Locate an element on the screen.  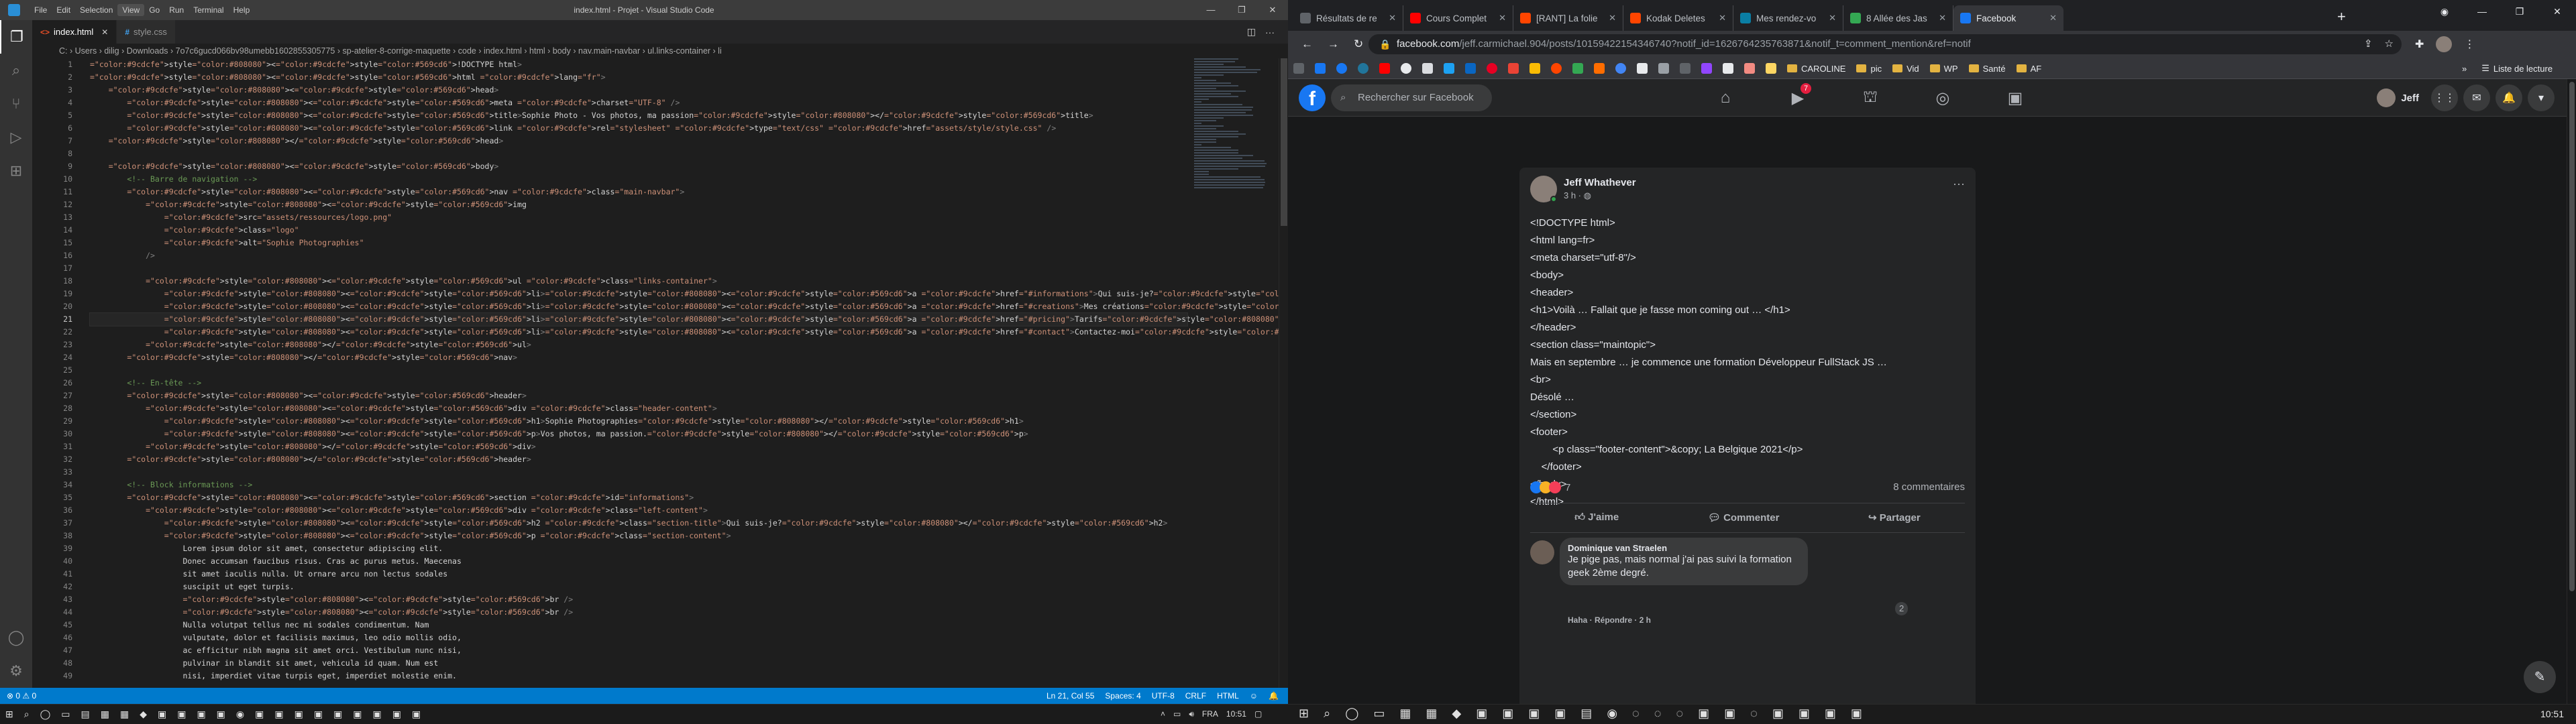
page-scrollbar is located at coordinates (2571, 392).